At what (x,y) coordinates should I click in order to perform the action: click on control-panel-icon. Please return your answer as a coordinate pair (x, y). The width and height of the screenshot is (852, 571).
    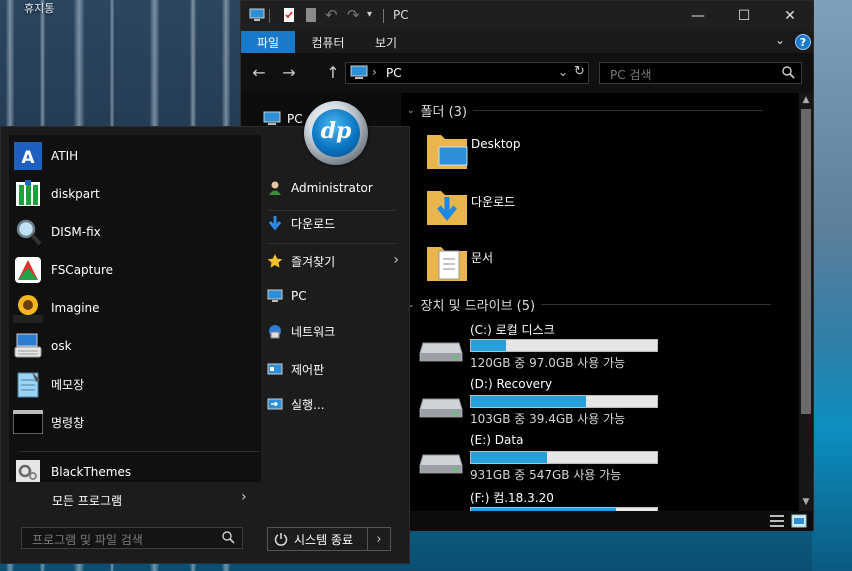
    Looking at the image, I should click on (275, 369).